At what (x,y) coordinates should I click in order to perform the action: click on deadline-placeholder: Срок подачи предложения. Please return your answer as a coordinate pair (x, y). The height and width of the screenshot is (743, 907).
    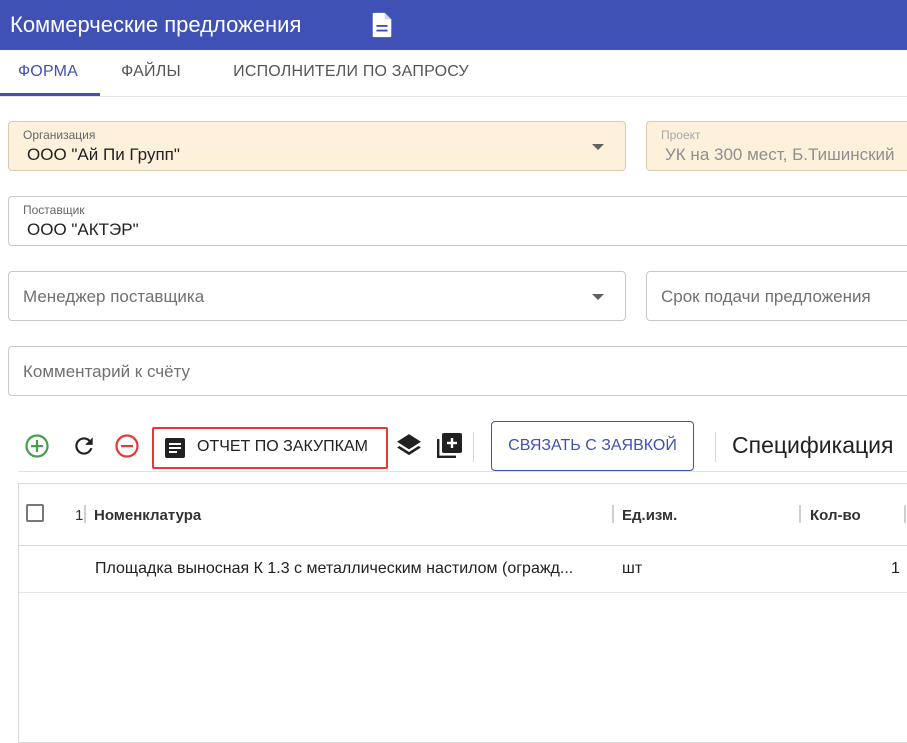
    Looking at the image, I should click on (766, 296).